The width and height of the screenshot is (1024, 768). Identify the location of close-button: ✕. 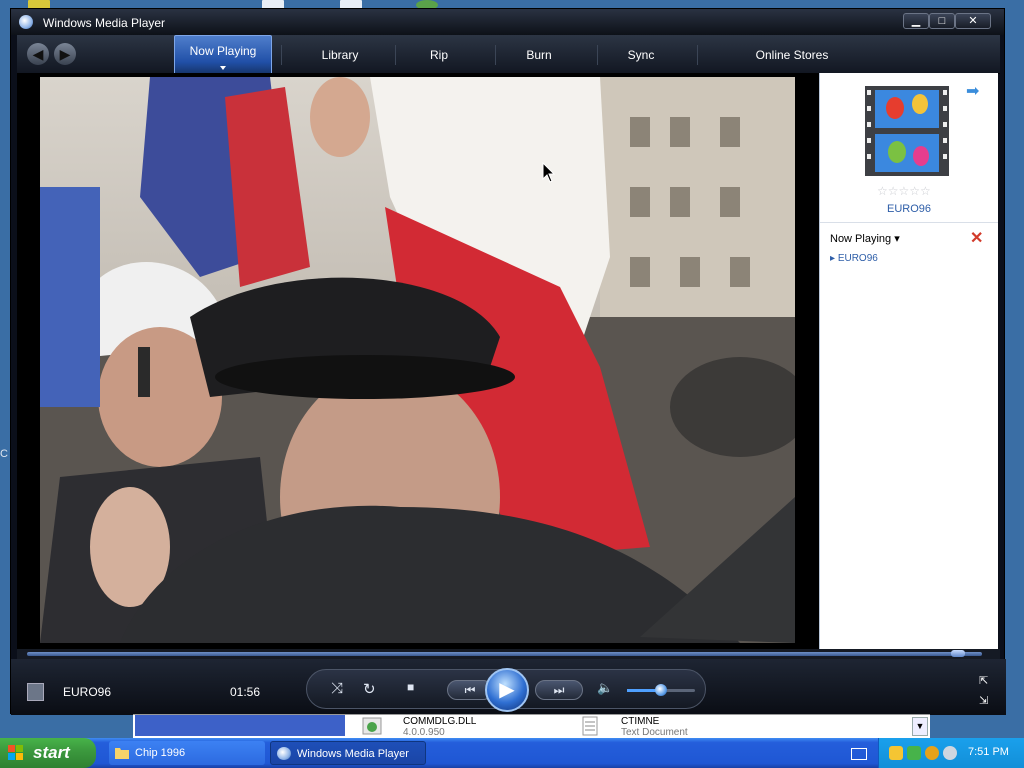
(973, 21).